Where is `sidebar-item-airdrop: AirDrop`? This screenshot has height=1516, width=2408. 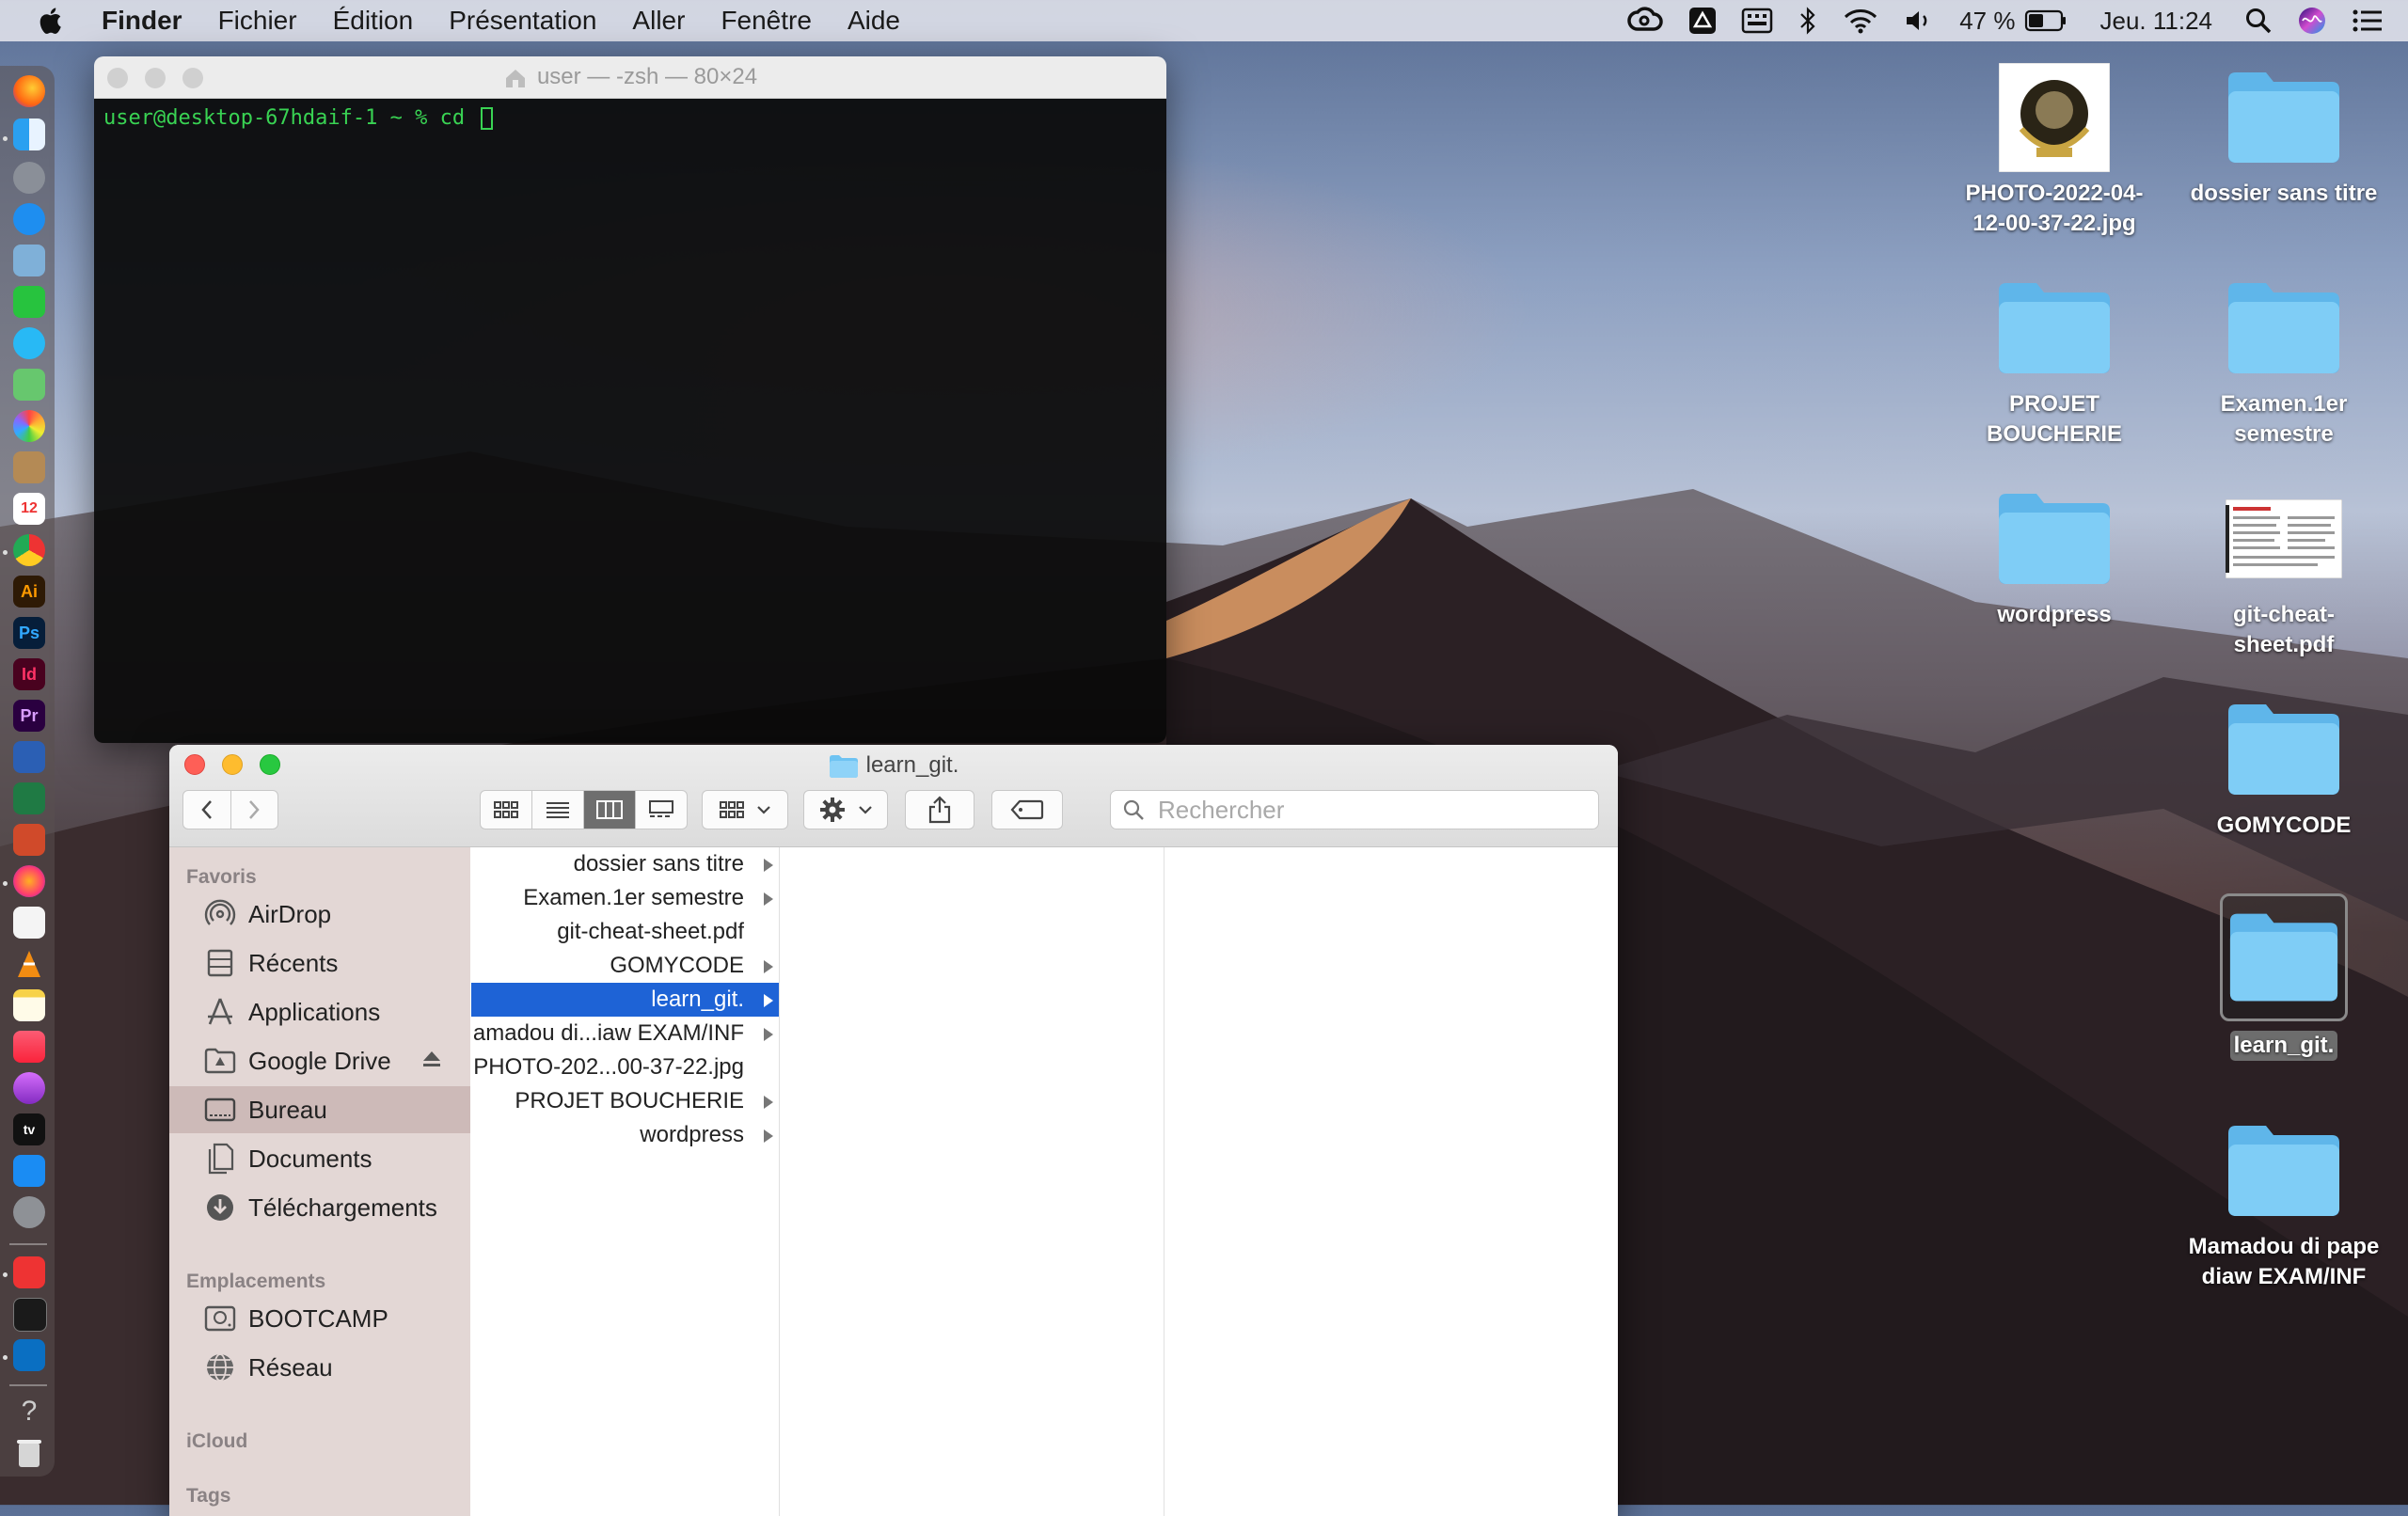 sidebar-item-airdrop: AirDrop is located at coordinates (320, 914).